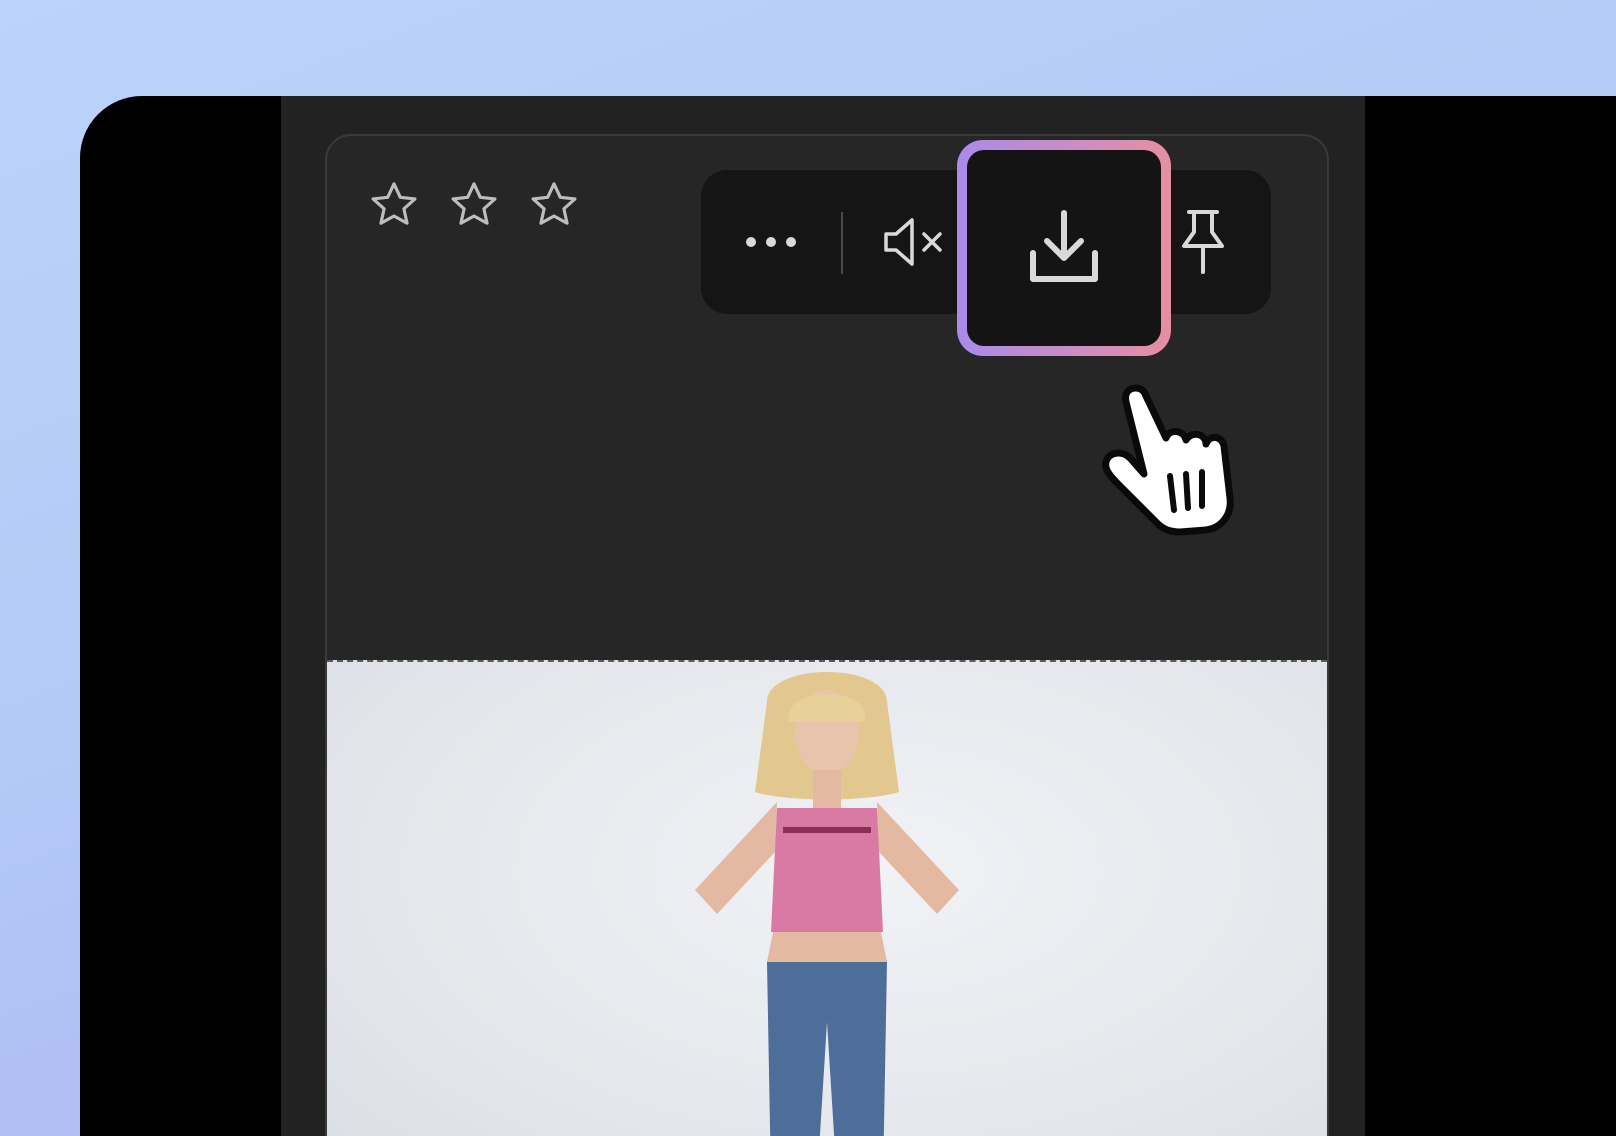 The image size is (1616, 1136). I want to click on download-icon, so click(1064, 246).